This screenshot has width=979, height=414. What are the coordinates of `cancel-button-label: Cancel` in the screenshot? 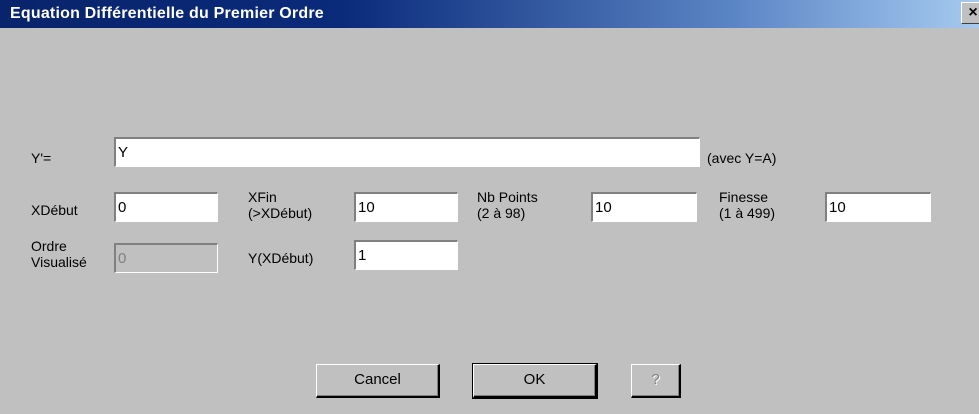 It's located at (377, 379).